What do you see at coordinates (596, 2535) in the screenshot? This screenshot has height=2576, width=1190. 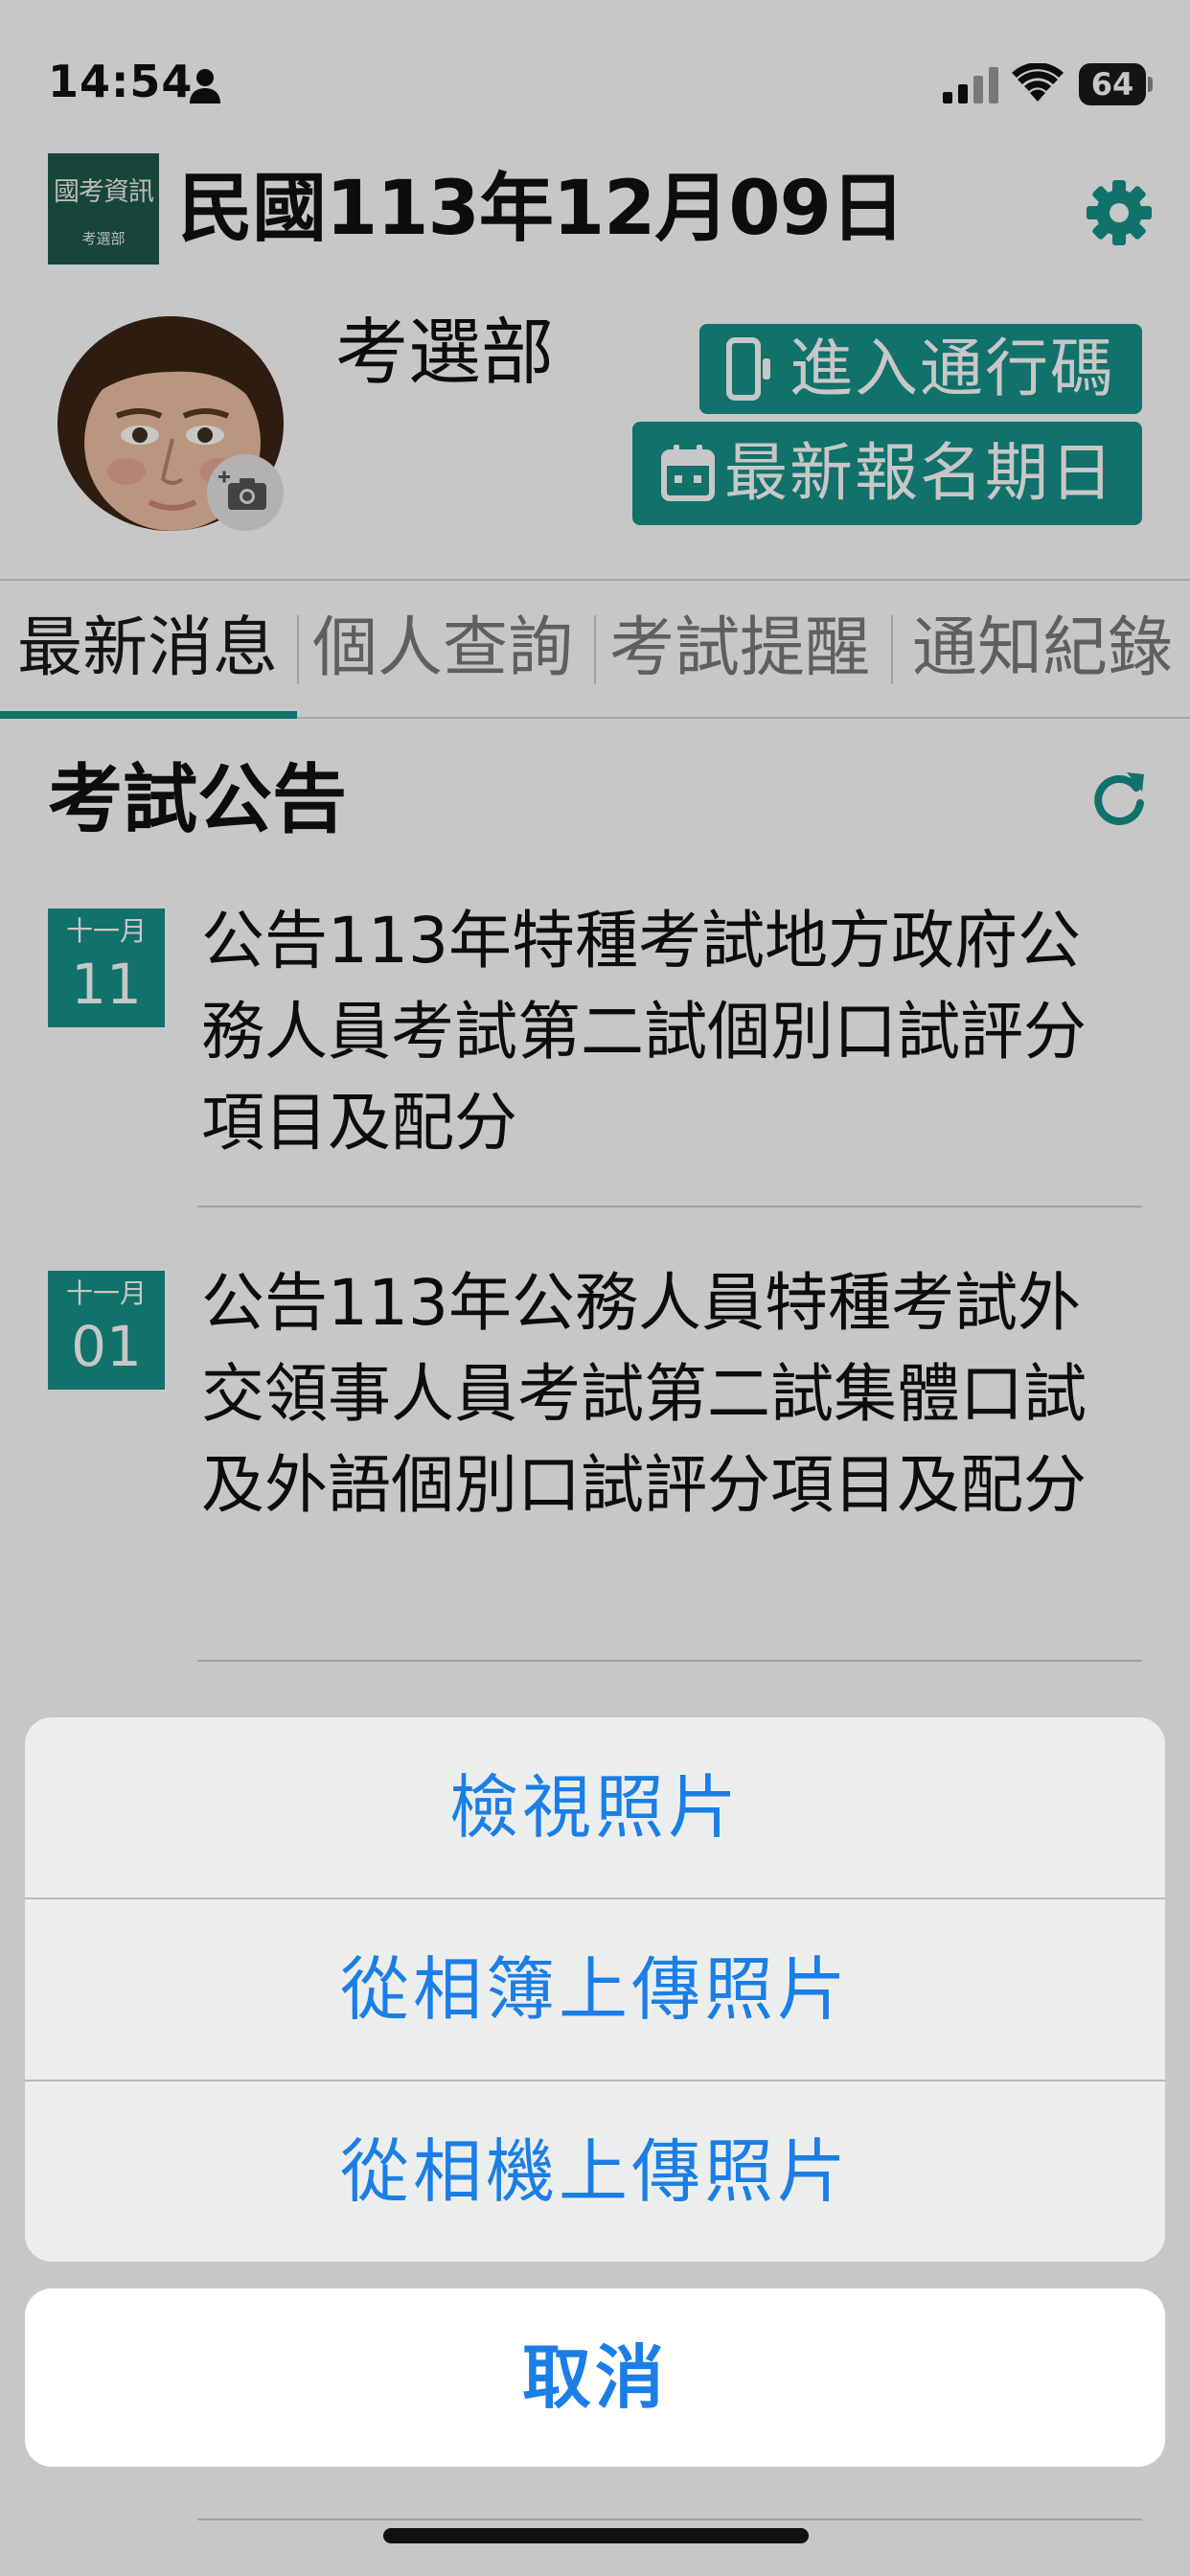 I see `home-indicator` at bounding box center [596, 2535].